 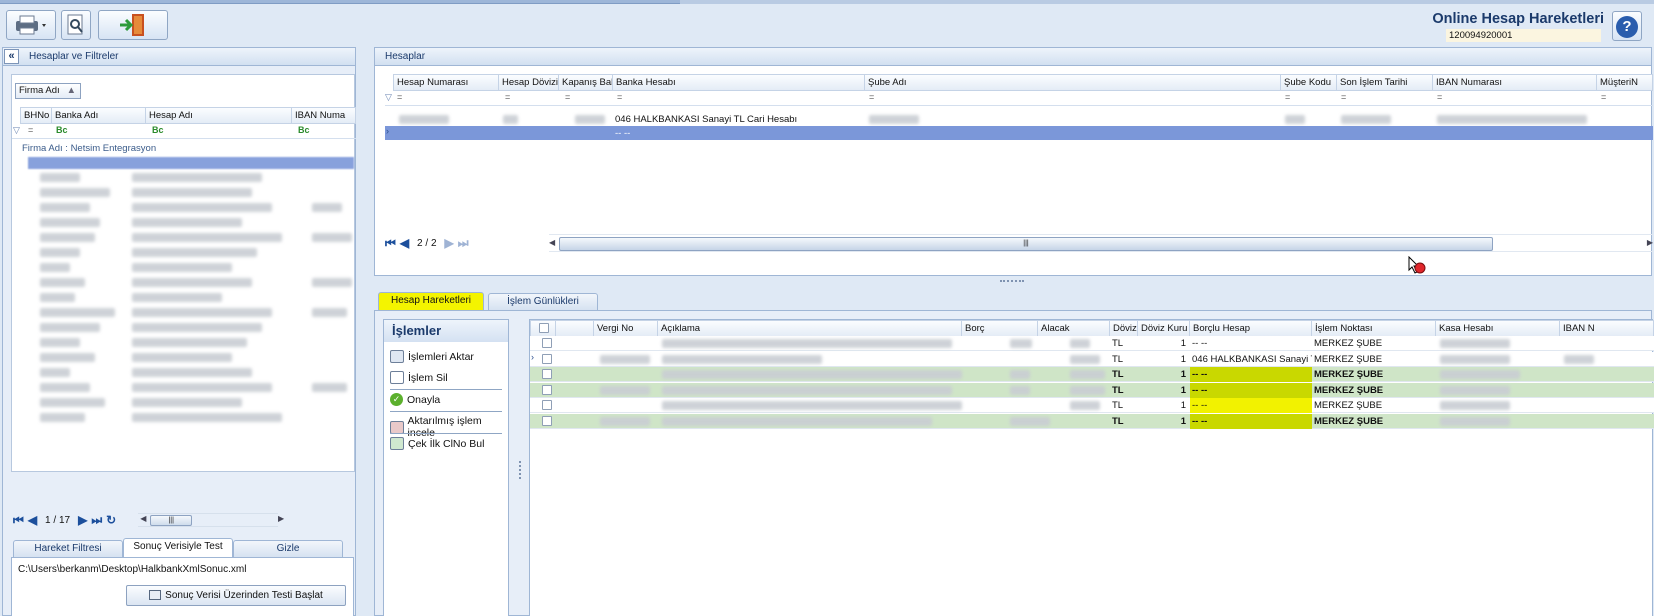 What do you see at coordinates (706, 119) in the screenshot?
I see `acc-row-1-banka-hesabi: 046 HALKBANKASI Sanayi TL Cari Hesabı` at bounding box center [706, 119].